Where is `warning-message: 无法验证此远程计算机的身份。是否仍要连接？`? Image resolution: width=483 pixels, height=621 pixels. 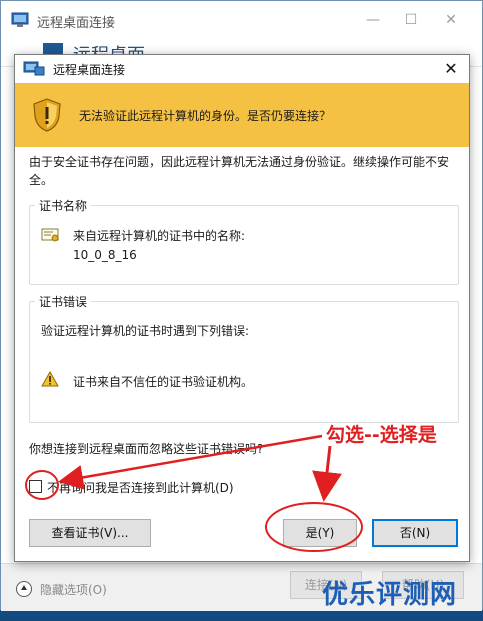
warning-message: 无法验证此远程计算机的身份。是否仍要连接？ is located at coordinates (205, 116).